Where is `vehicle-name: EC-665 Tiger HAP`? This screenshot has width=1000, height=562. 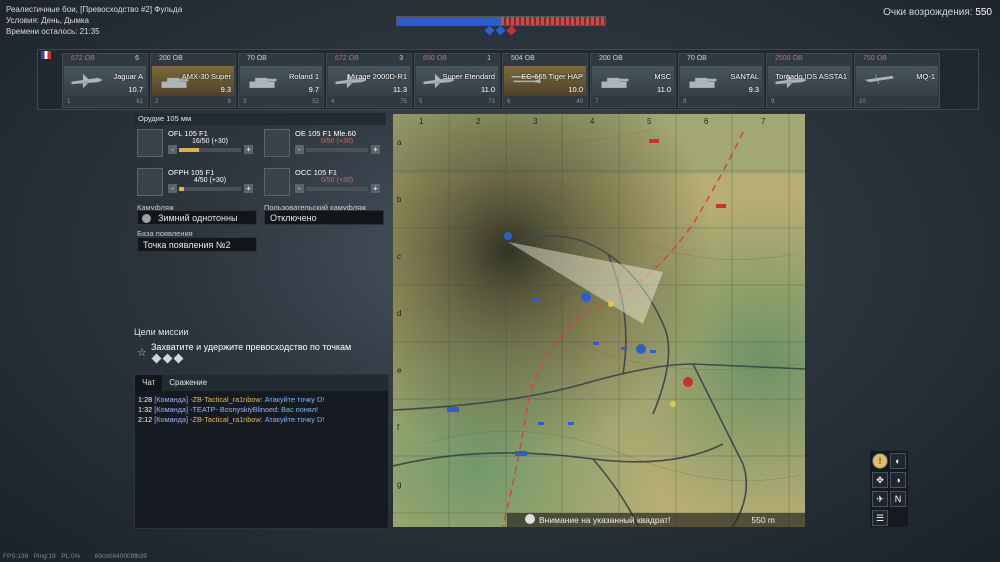
vehicle-name: EC-665 Tiger HAP is located at coordinates (552, 76).